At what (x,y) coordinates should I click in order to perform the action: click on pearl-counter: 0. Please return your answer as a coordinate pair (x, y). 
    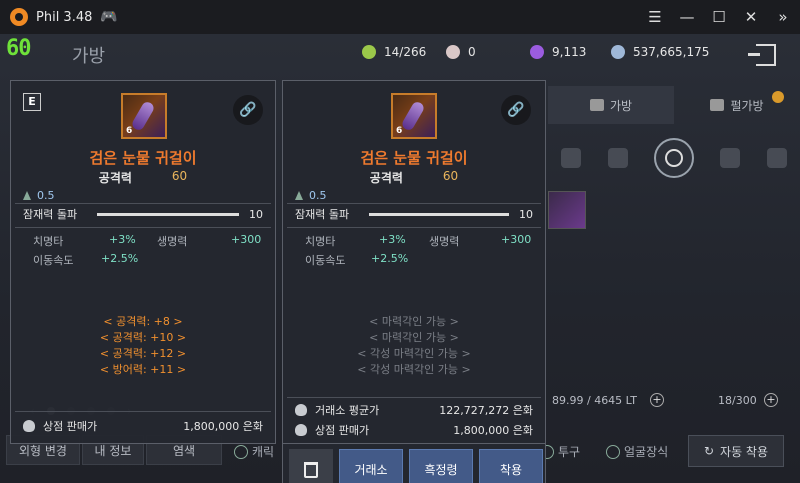
    Looking at the image, I should click on (461, 52).